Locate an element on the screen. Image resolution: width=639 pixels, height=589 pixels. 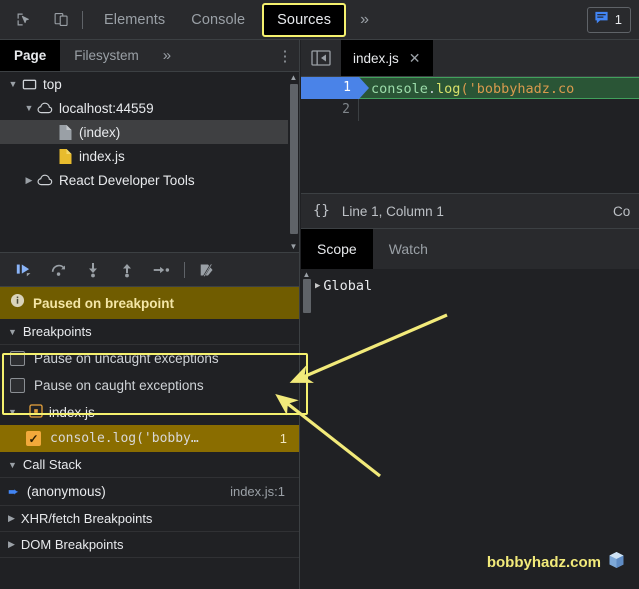
navigator-scrollbar: ▲ ▼ is located at coordinates (293, 162).